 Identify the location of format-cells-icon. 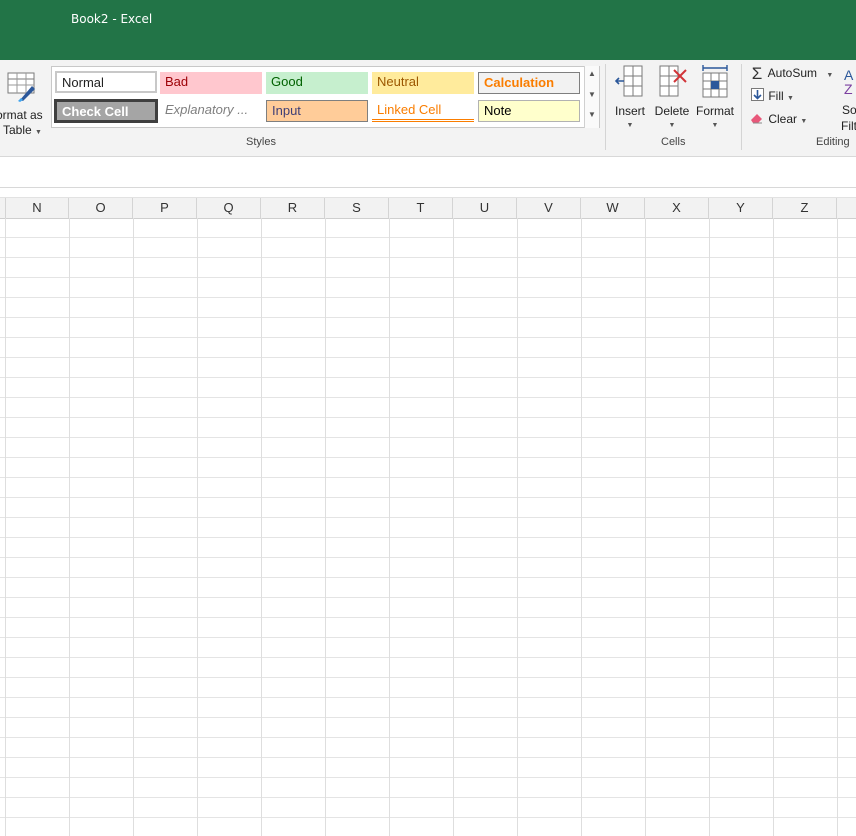
(715, 81).